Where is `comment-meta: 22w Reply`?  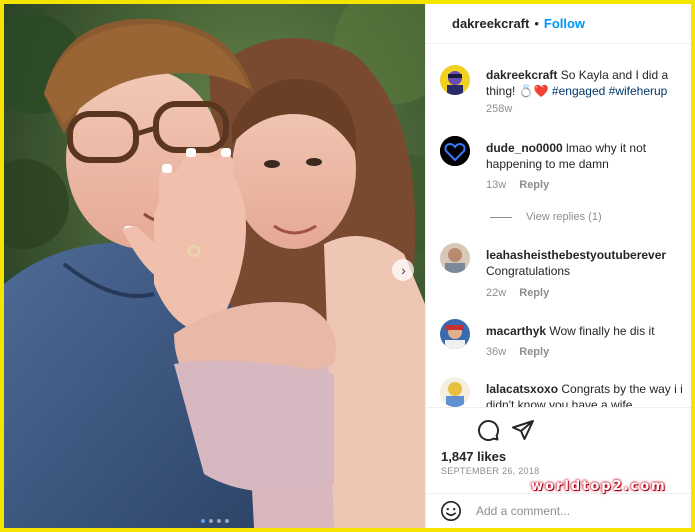
comment-meta: 22w Reply is located at coordinates (517, 293).